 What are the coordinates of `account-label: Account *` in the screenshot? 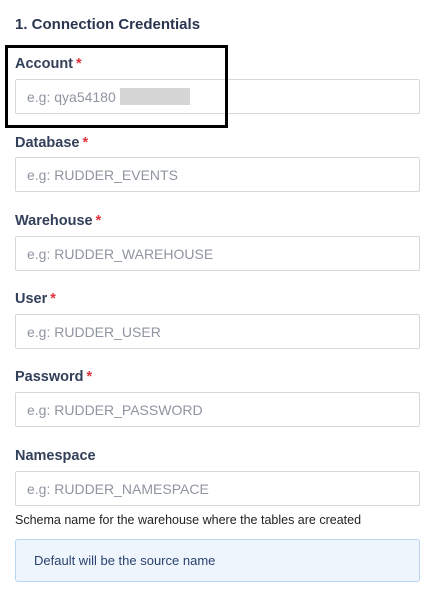 It's located at (48, 64).